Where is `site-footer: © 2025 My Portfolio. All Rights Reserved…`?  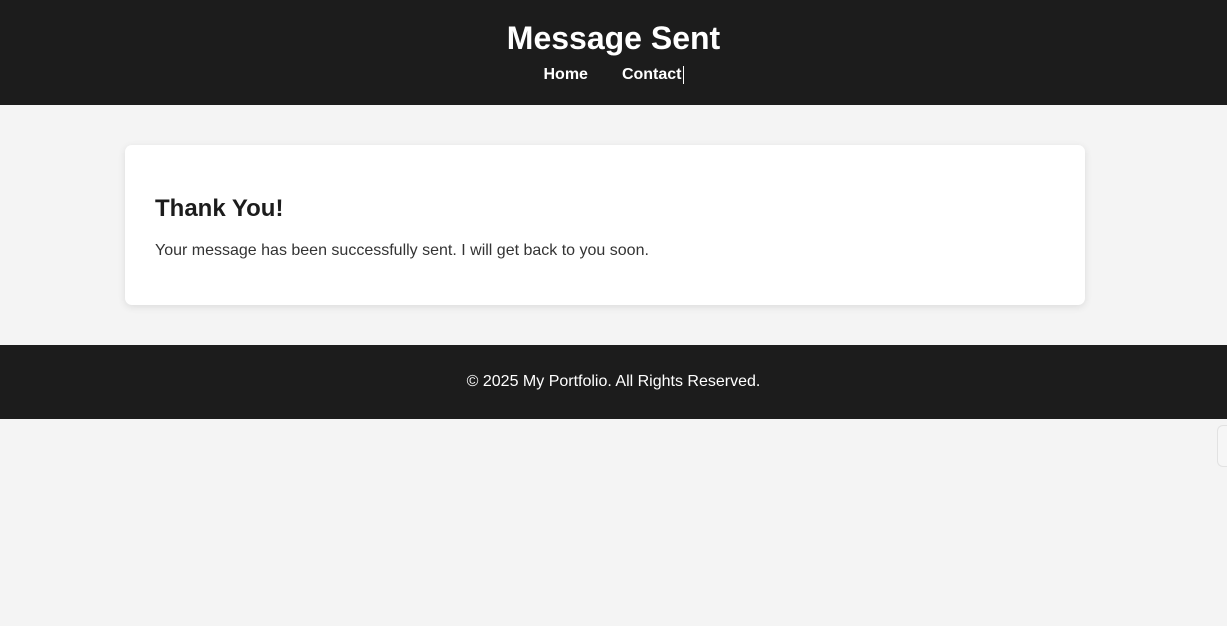 site-footer: © 2025 My Portfolio. All Rights Reserved… is located at coordinates (613, 382).